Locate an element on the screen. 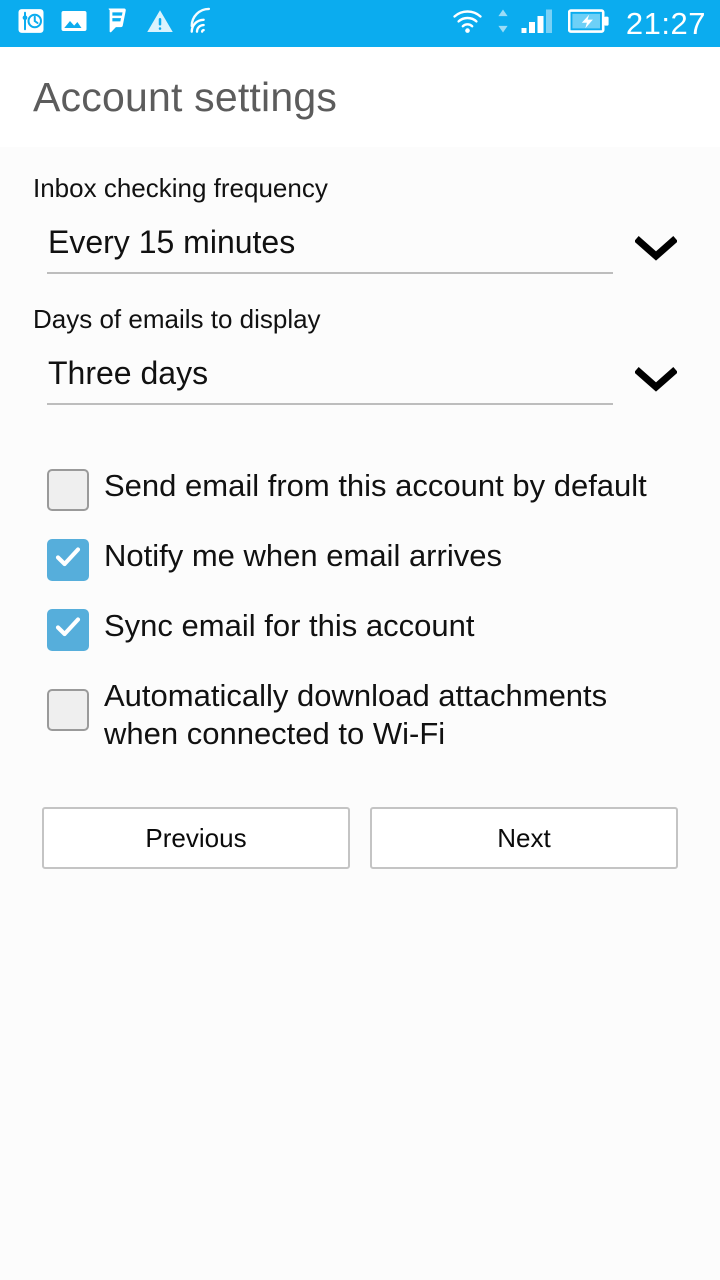  status-bar-clock: 21:27 is located at coordinates (665, 23).